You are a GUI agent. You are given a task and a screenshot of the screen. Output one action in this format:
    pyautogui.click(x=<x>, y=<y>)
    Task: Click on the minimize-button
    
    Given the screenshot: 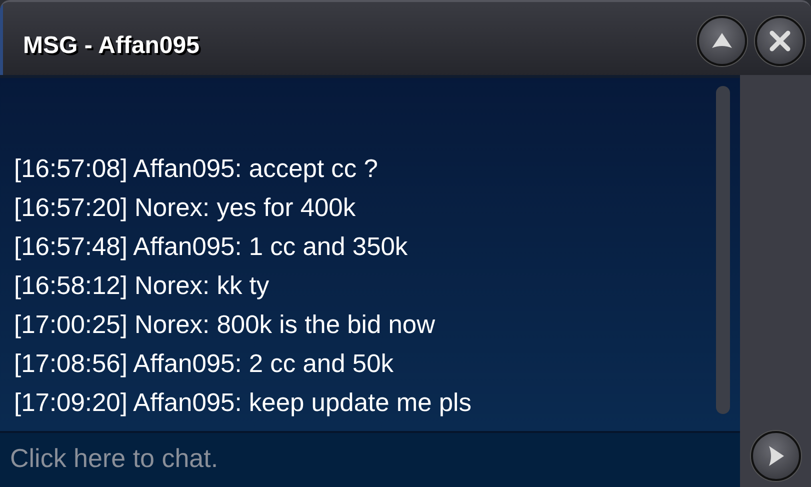 What is the action you would take?
    pyautogui.click(x=722, y=41)
    